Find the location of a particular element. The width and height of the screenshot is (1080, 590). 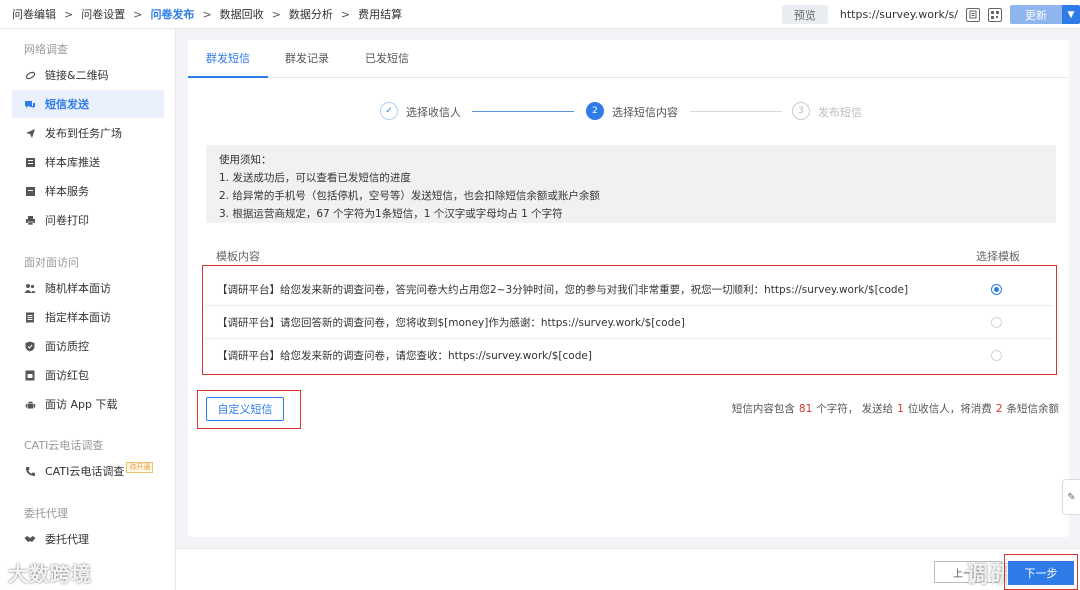

chevron-down-icon: ▼ is located at coordinates (1071, 14).